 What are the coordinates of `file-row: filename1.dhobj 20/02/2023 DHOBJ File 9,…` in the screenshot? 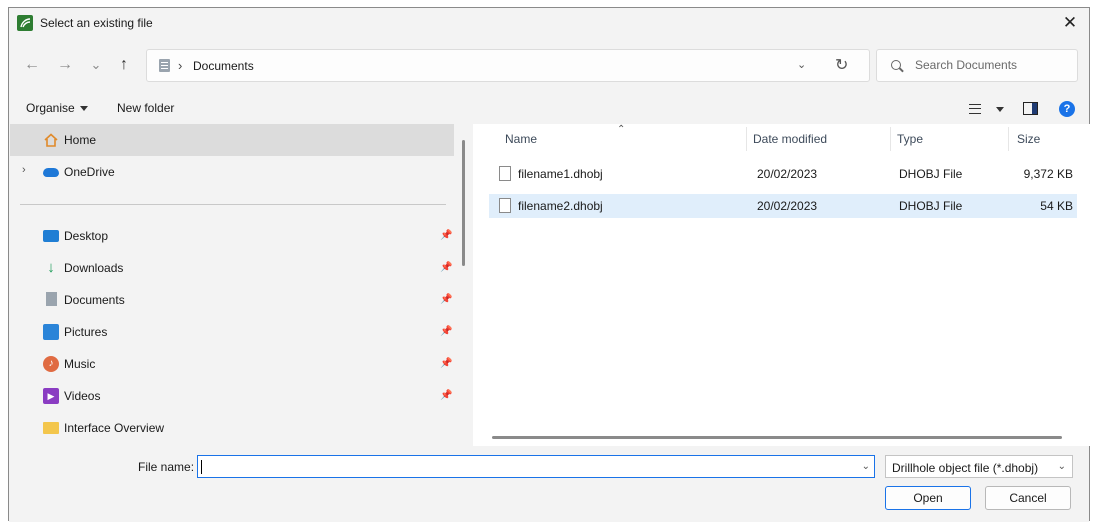 It's located at (783, 174).